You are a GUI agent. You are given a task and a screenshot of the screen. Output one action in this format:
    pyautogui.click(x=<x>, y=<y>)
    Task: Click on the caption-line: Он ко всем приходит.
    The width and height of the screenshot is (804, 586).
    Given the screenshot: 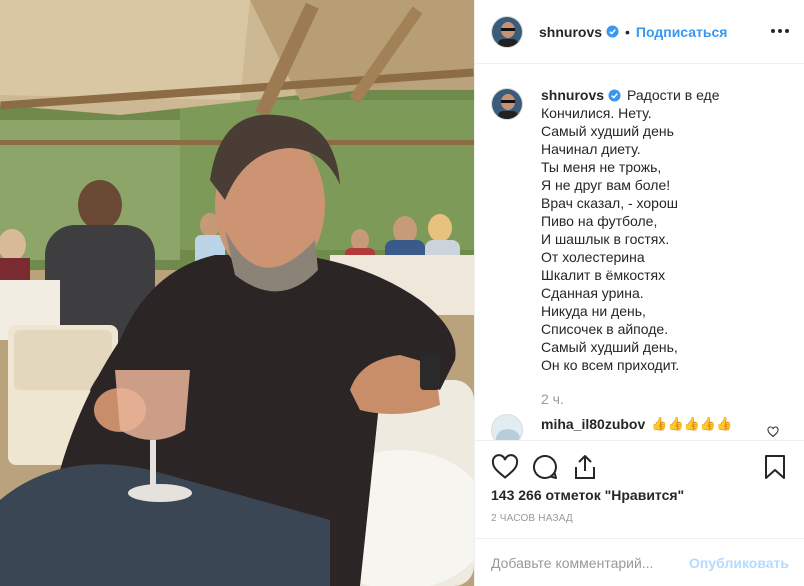 What is the action you would take?
    pyautogui.click(x=610, y=365)
    